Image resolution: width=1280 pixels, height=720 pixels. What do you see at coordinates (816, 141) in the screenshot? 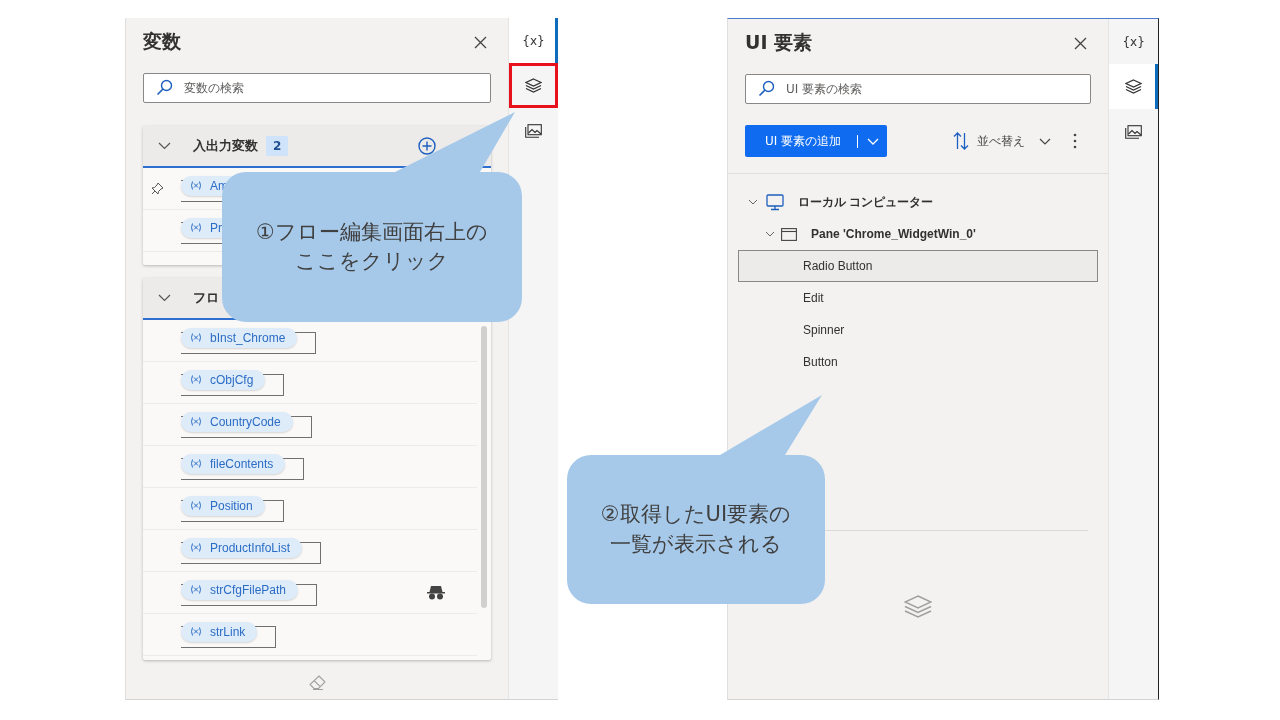
I see `add-ui-element-button: UI 要素の追加` at bounding box center [816, 141].